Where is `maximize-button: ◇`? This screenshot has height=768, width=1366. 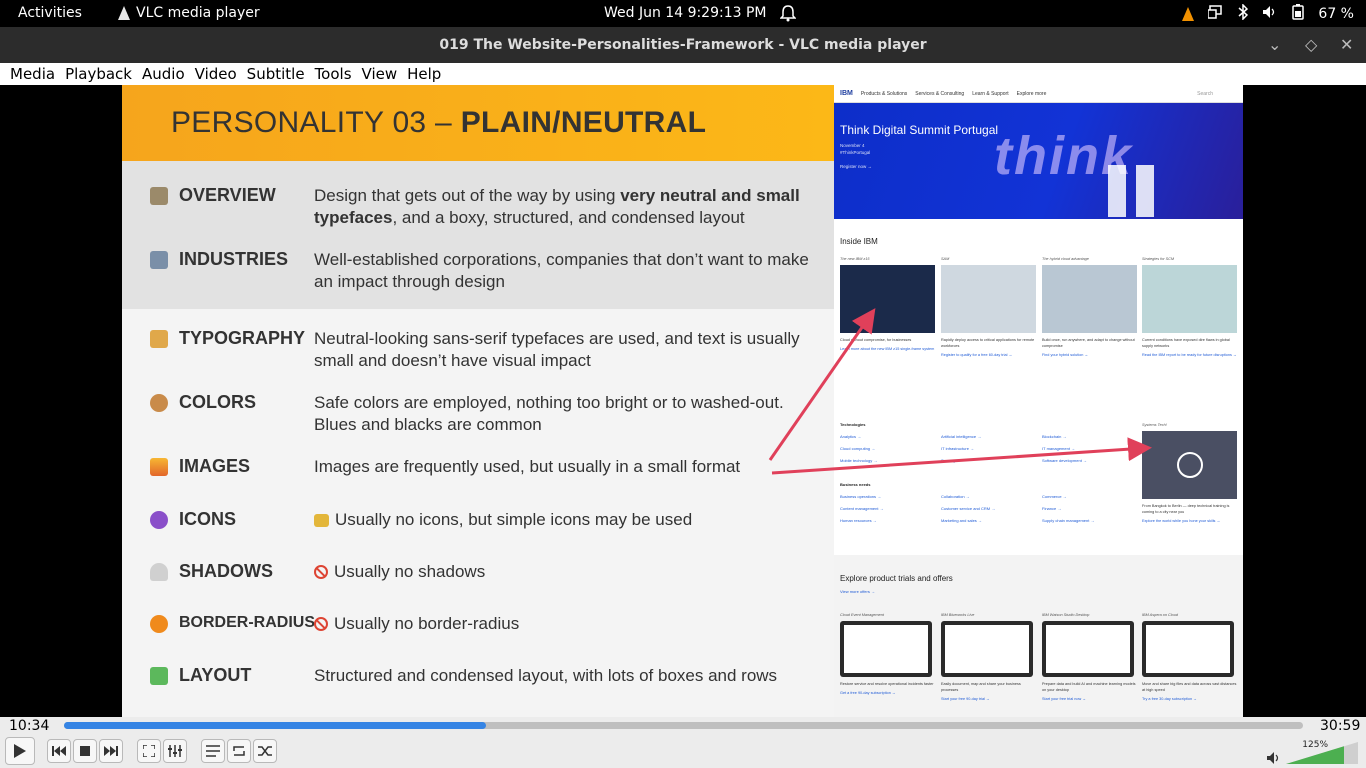 maximize-button: ◇ is located at coordinates (1311, 45).